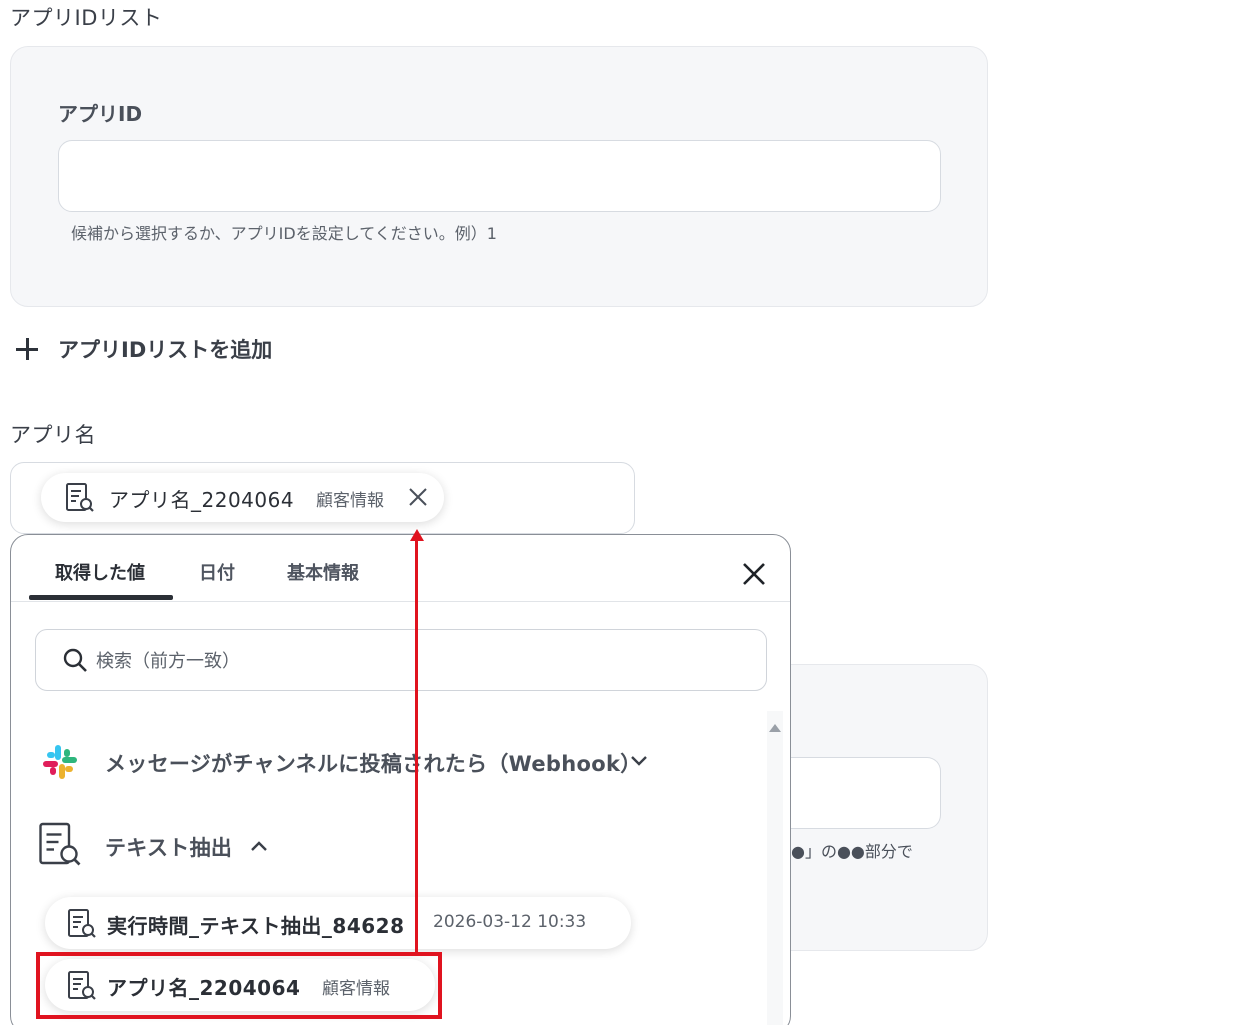 The image size is (1248, 1025). I want to click on item-name: 実行時間_テキスト抽出_84628, so click(256, 926).